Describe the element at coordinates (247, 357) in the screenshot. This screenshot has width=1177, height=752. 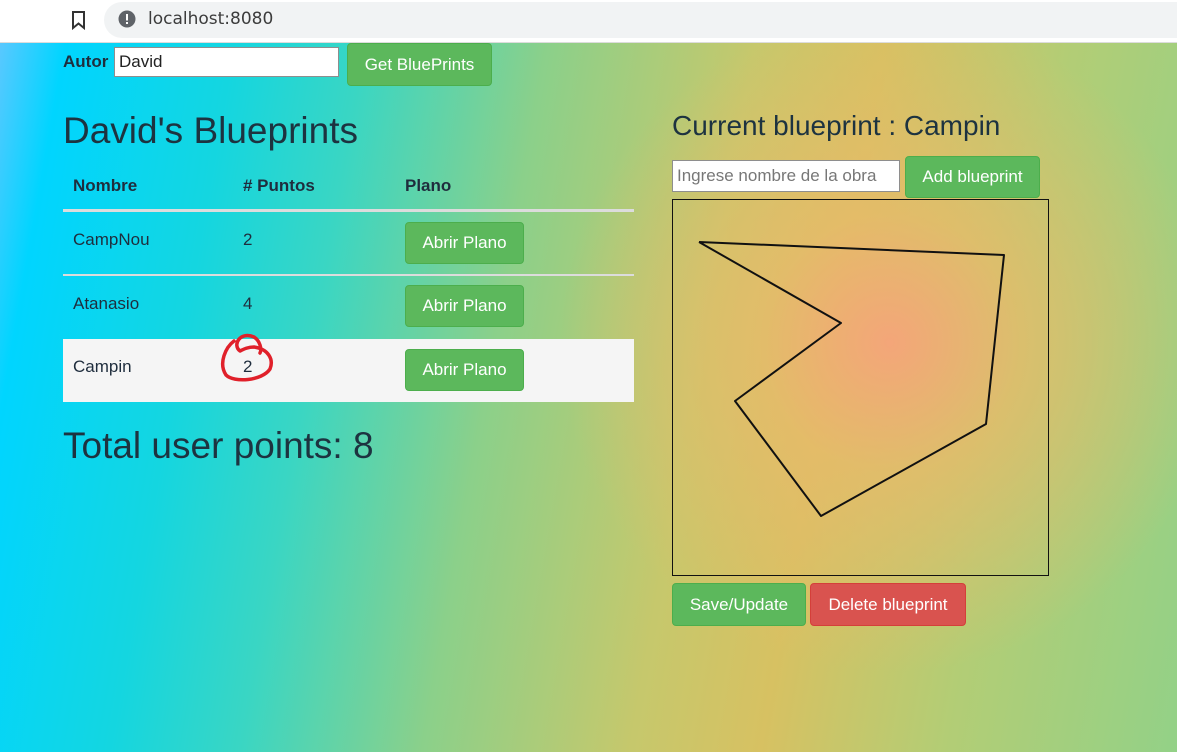
I see `red-circle-annotation` at that location.